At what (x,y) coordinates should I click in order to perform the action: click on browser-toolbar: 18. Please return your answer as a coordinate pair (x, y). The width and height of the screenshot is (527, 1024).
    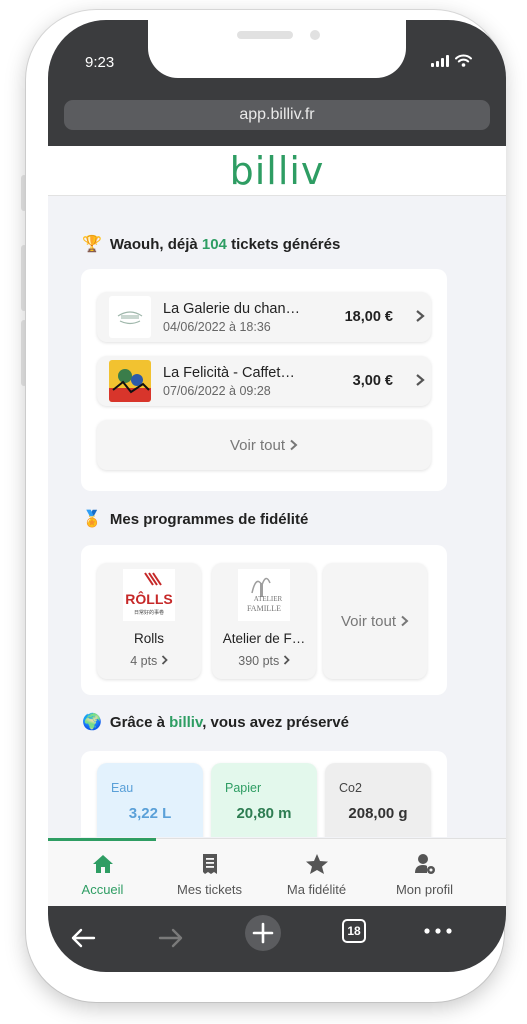
    Looking at the image, I should click on (277, 939).